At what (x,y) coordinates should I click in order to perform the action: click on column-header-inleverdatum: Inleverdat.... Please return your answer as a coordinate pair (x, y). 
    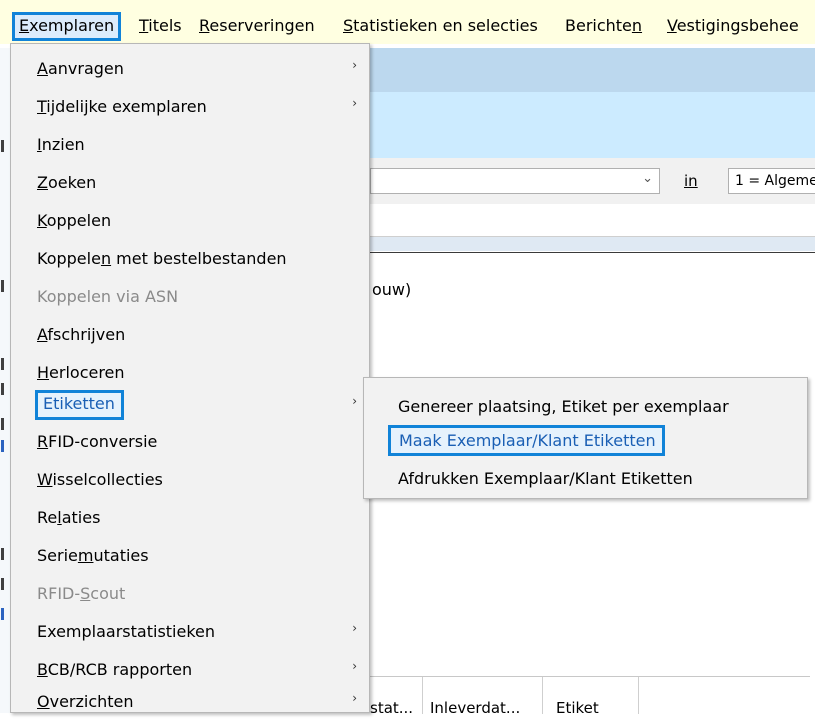
    Looking at the image, I should click on (475, 708).